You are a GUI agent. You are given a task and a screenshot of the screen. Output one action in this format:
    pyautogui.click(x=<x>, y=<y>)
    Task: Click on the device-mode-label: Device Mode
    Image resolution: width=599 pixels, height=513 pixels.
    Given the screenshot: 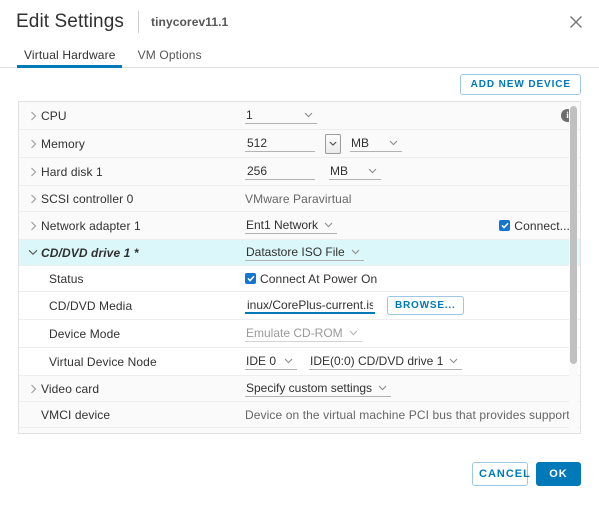 What is the action you would take?
    pyautogui.click(x=85, y=333)
    